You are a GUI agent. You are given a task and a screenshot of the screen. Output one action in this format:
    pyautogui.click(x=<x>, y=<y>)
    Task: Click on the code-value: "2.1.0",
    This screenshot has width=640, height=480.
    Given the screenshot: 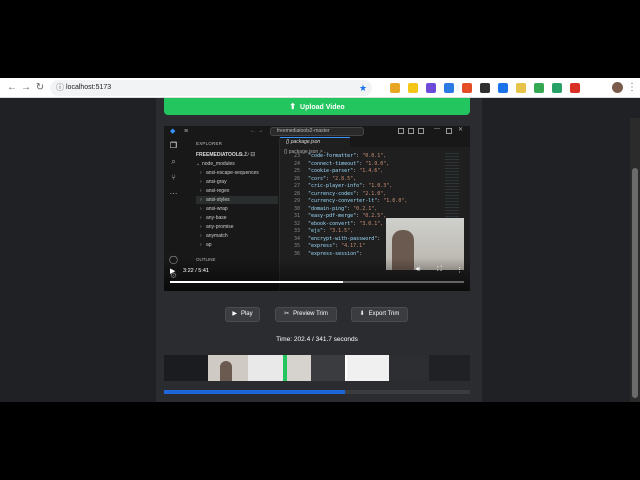 What is the action you would take?
    pyautogui.click(x=374, y=193)
    